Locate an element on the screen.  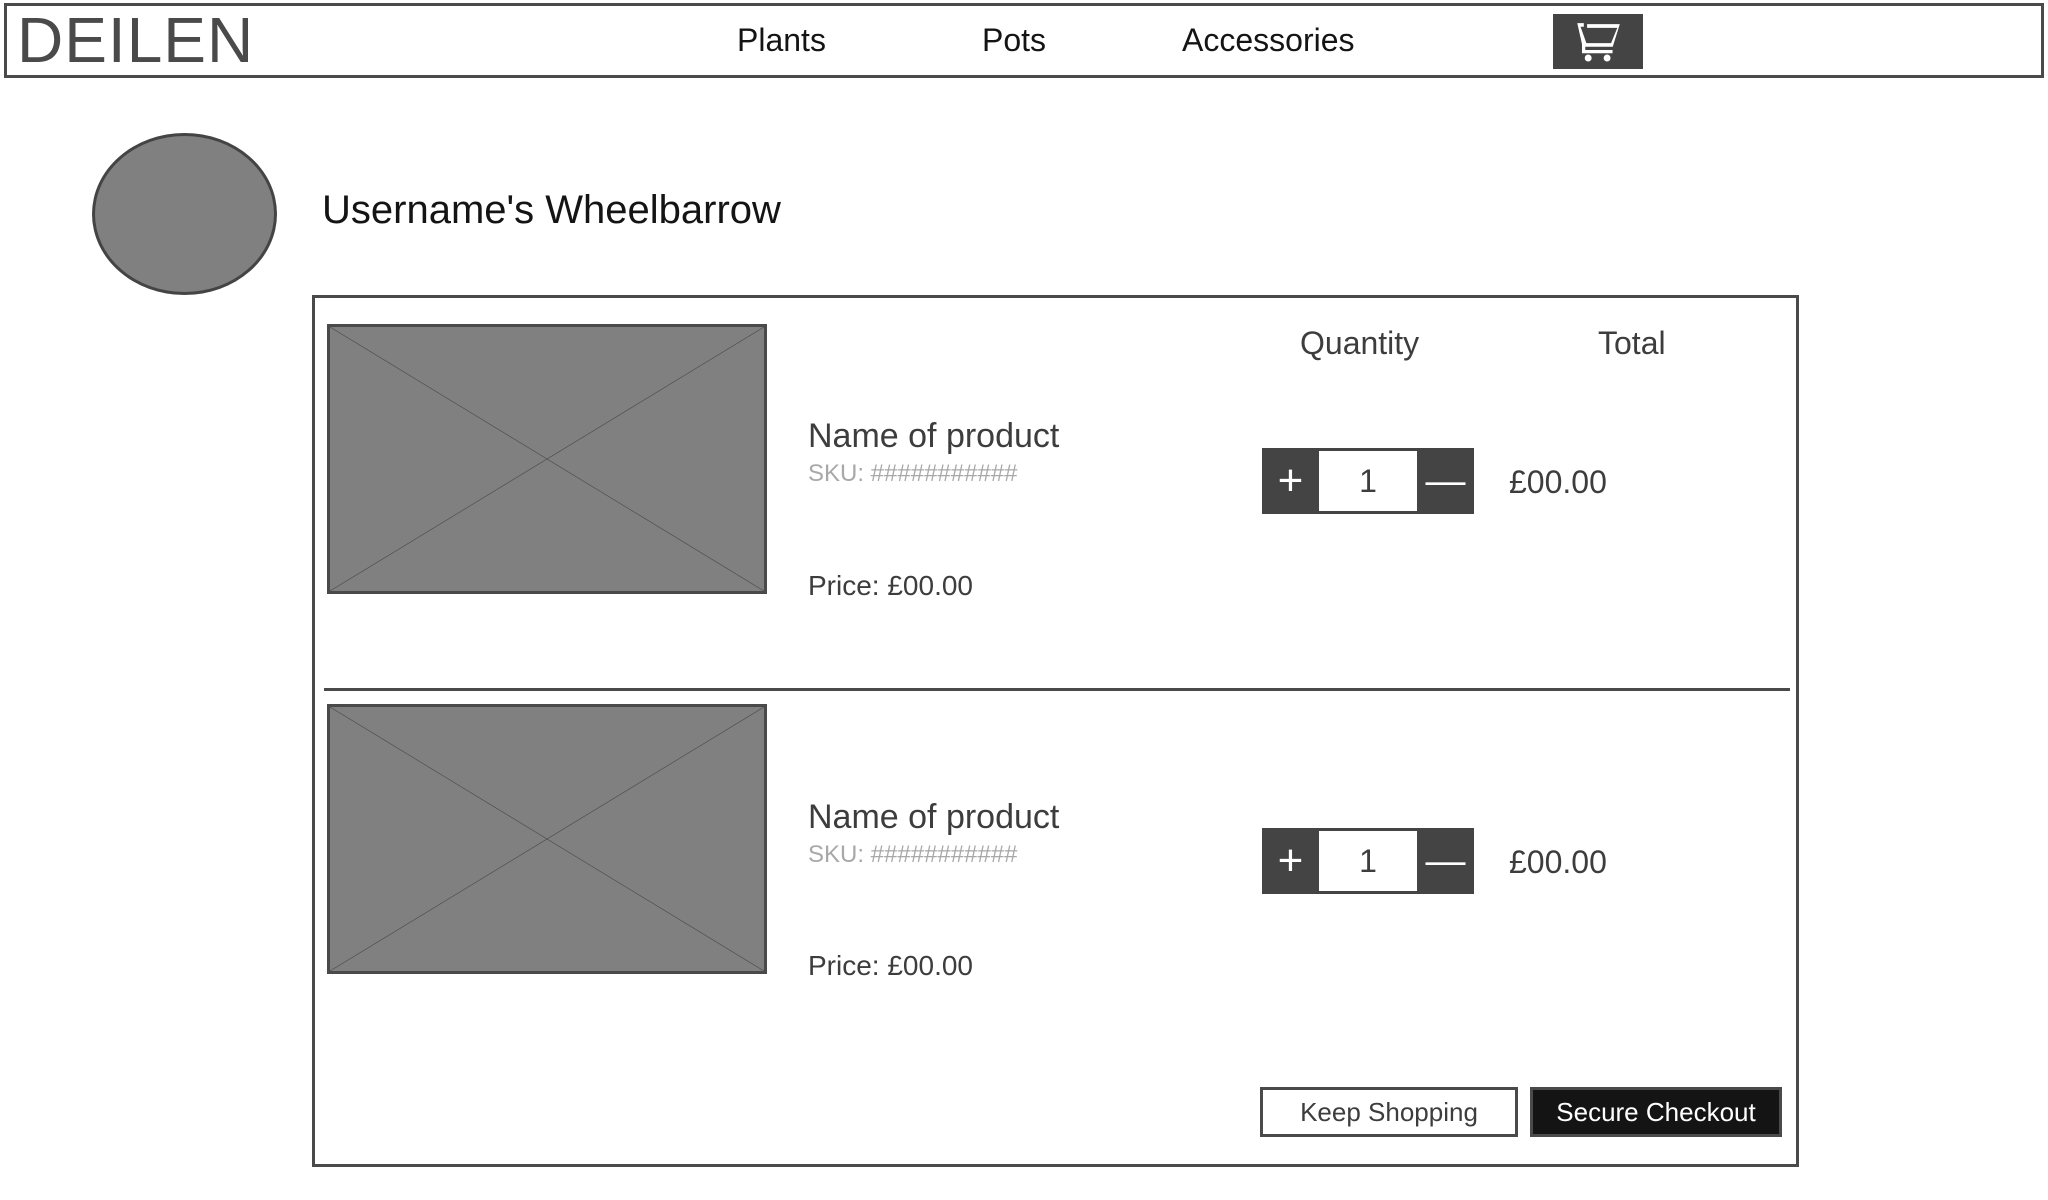
site-header: DEILEN Plants Pots Accessories is located at coordinates (1024, 40).